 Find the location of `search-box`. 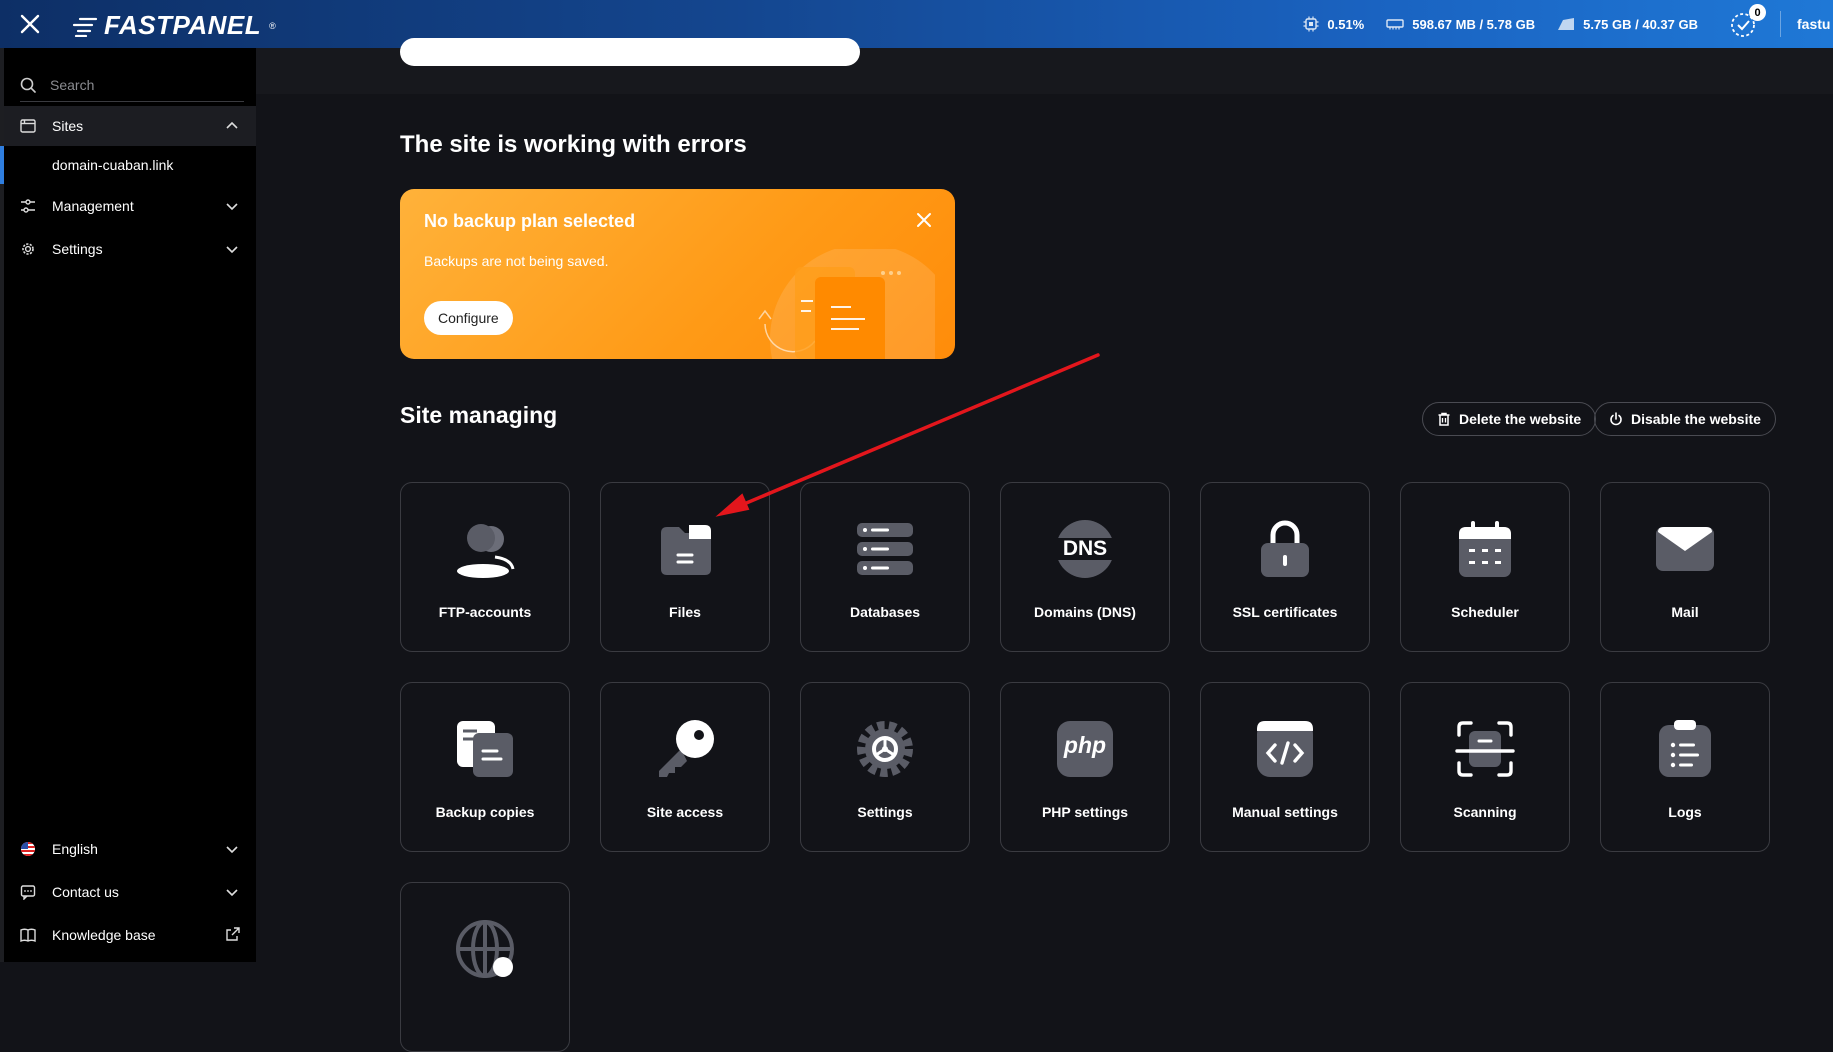

search-box is located at coordinates (132, 85).